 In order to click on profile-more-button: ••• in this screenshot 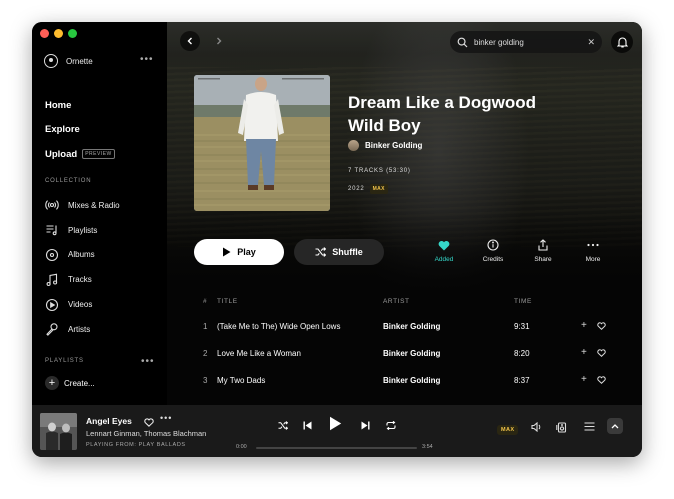, I will do `click(147, 59)`.